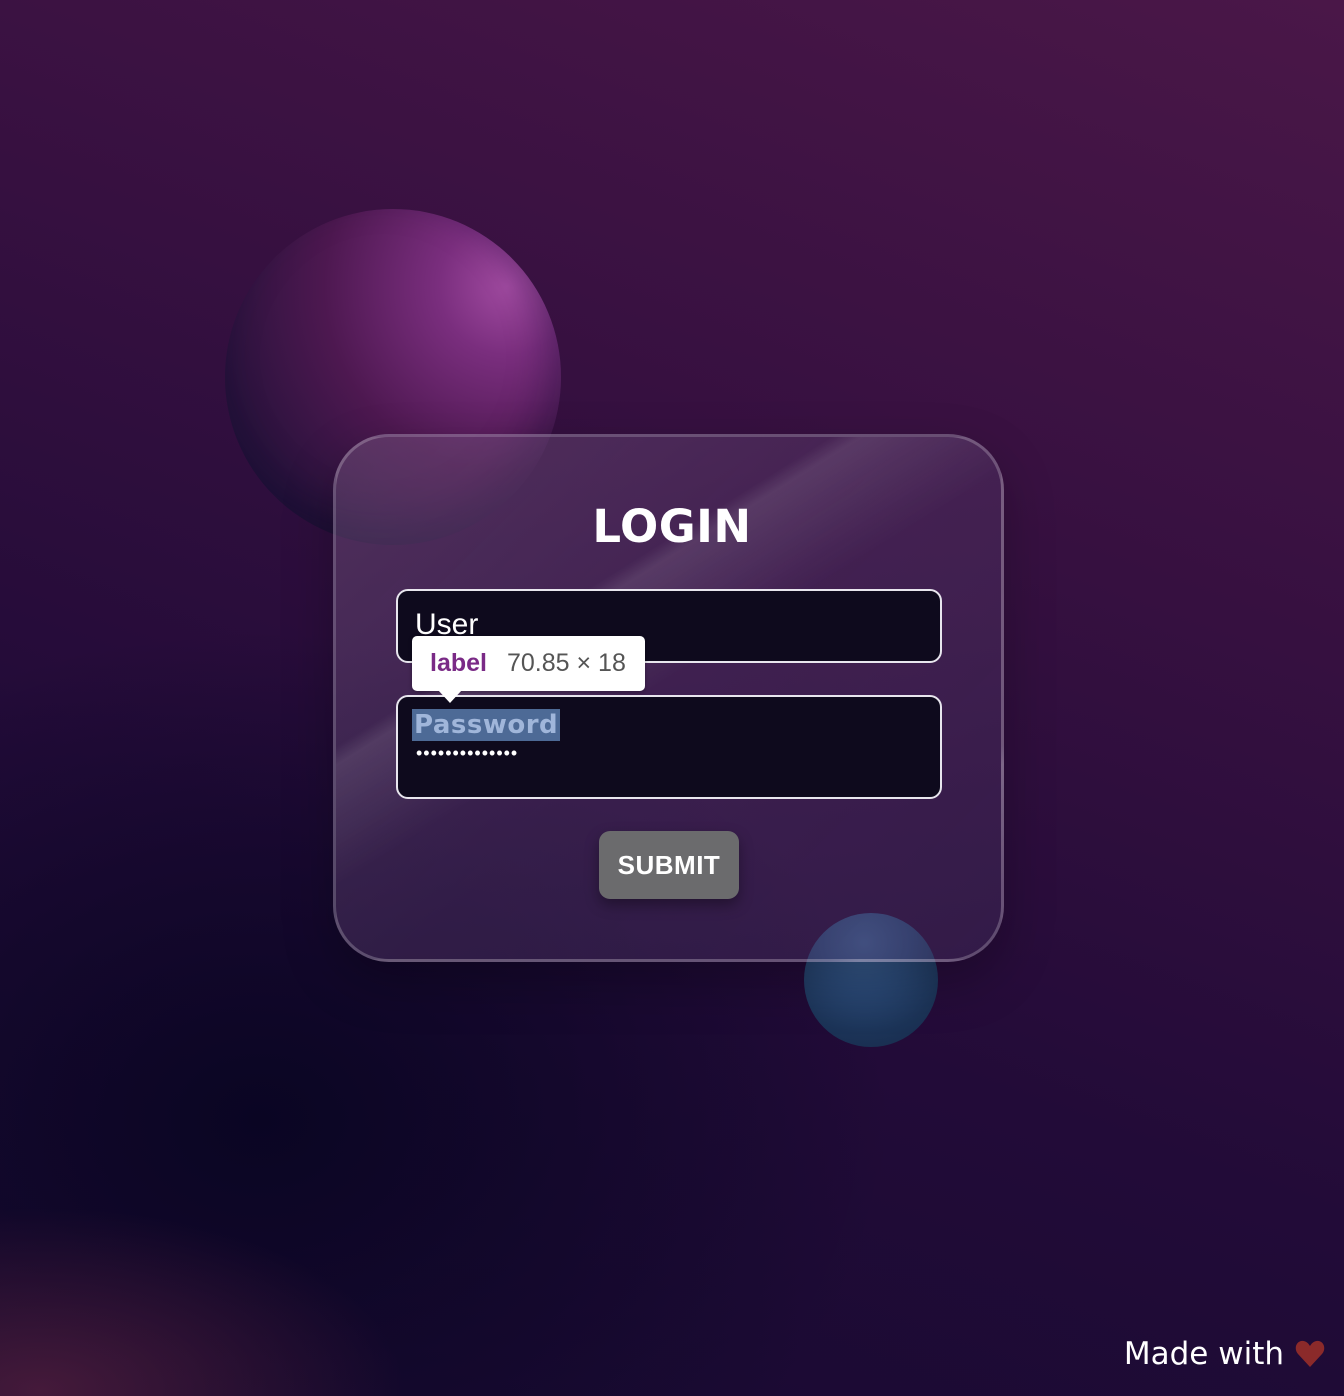 Image resolution: width=1344 pixels, height=1396 pixels. What do you see at coordinates (1203, 1354) in the screenshot?
I see `footer-text: Made with` at bounding box center [1203, 1354].